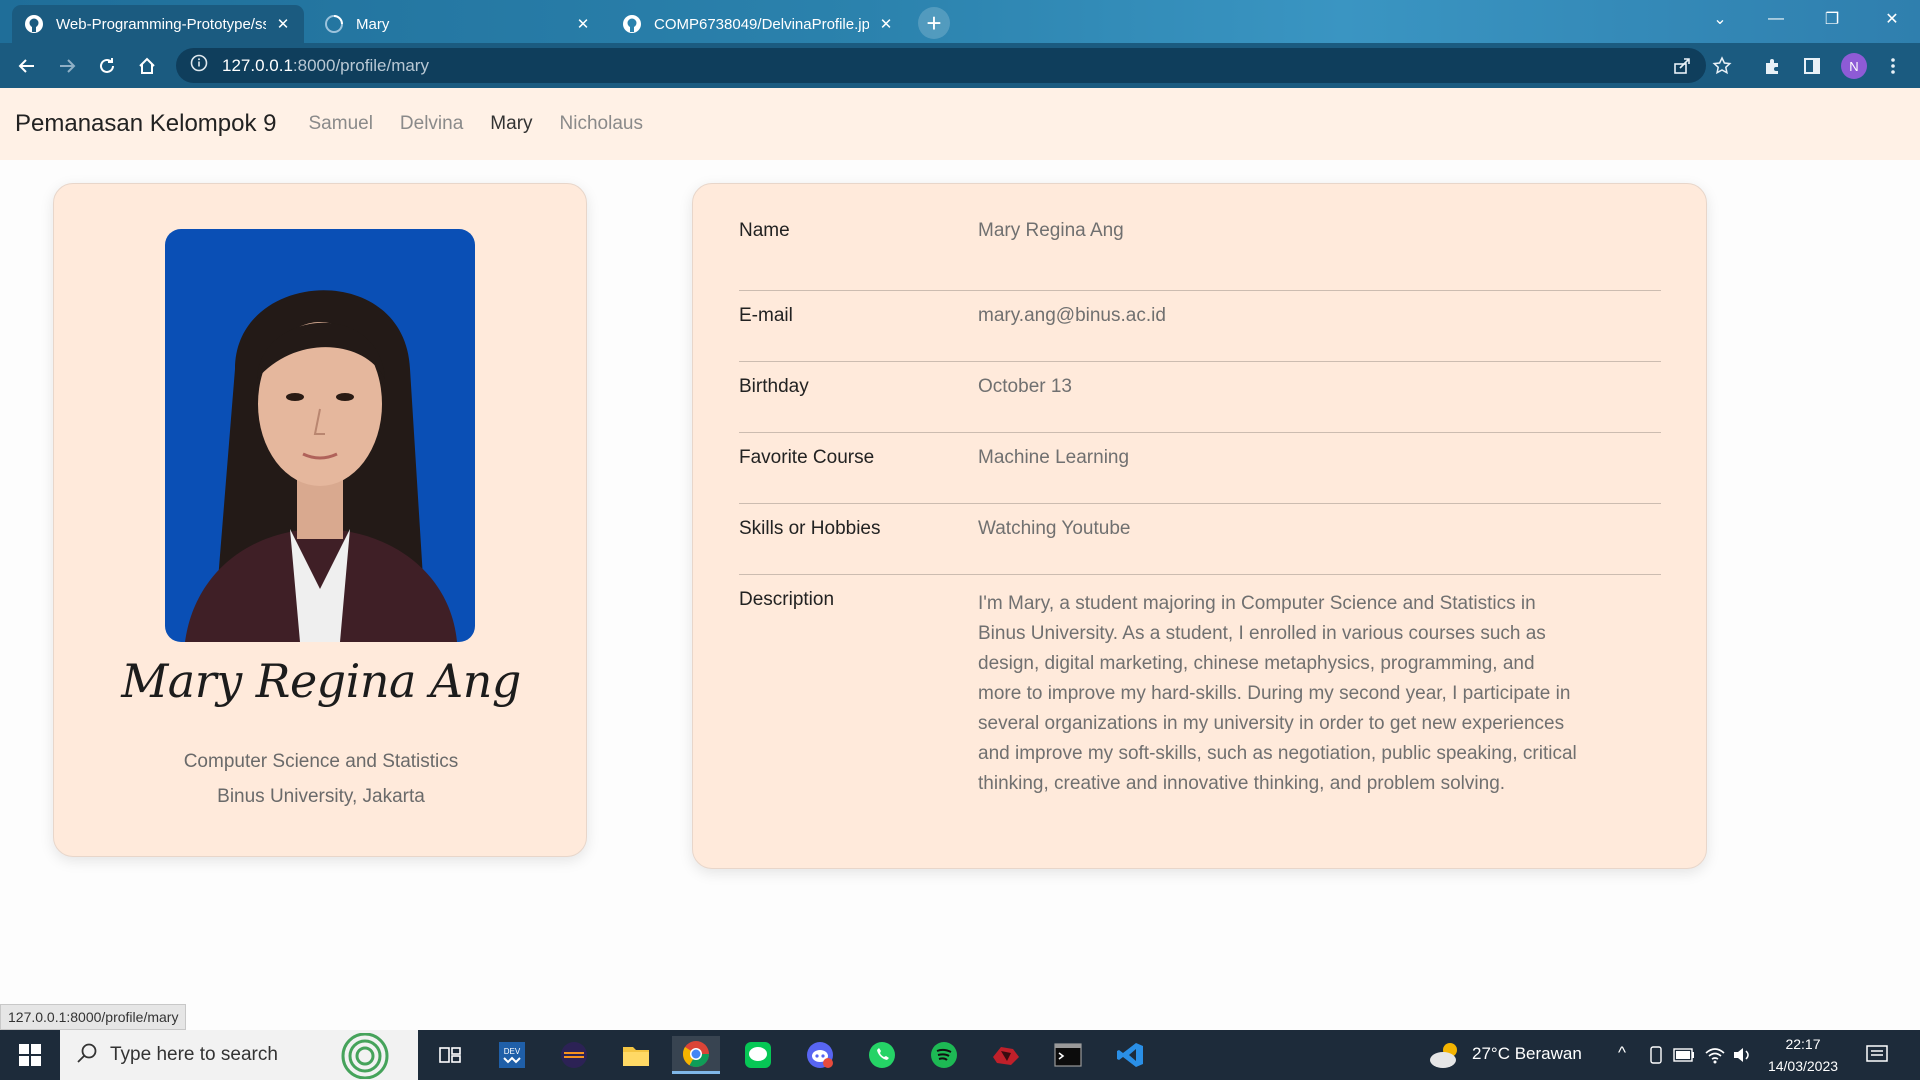 This screenshot has width=1920, height=1080. What do you see at coordinates (787, 599) in the screenshot?
I see `detail-label: Description` at bounding box center [787, 599].